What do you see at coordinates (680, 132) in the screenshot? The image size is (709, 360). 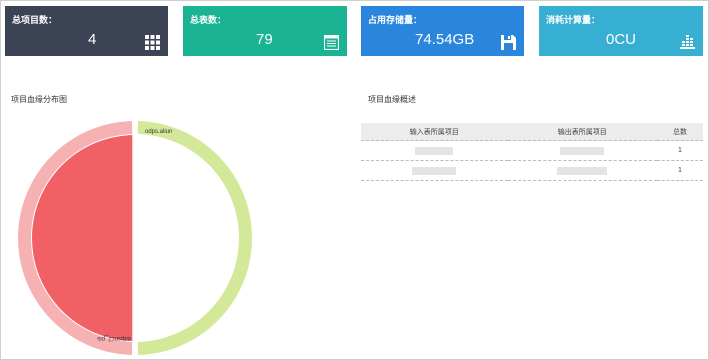 I see `column-header-count: 总数` at bounding box center [680, 132].